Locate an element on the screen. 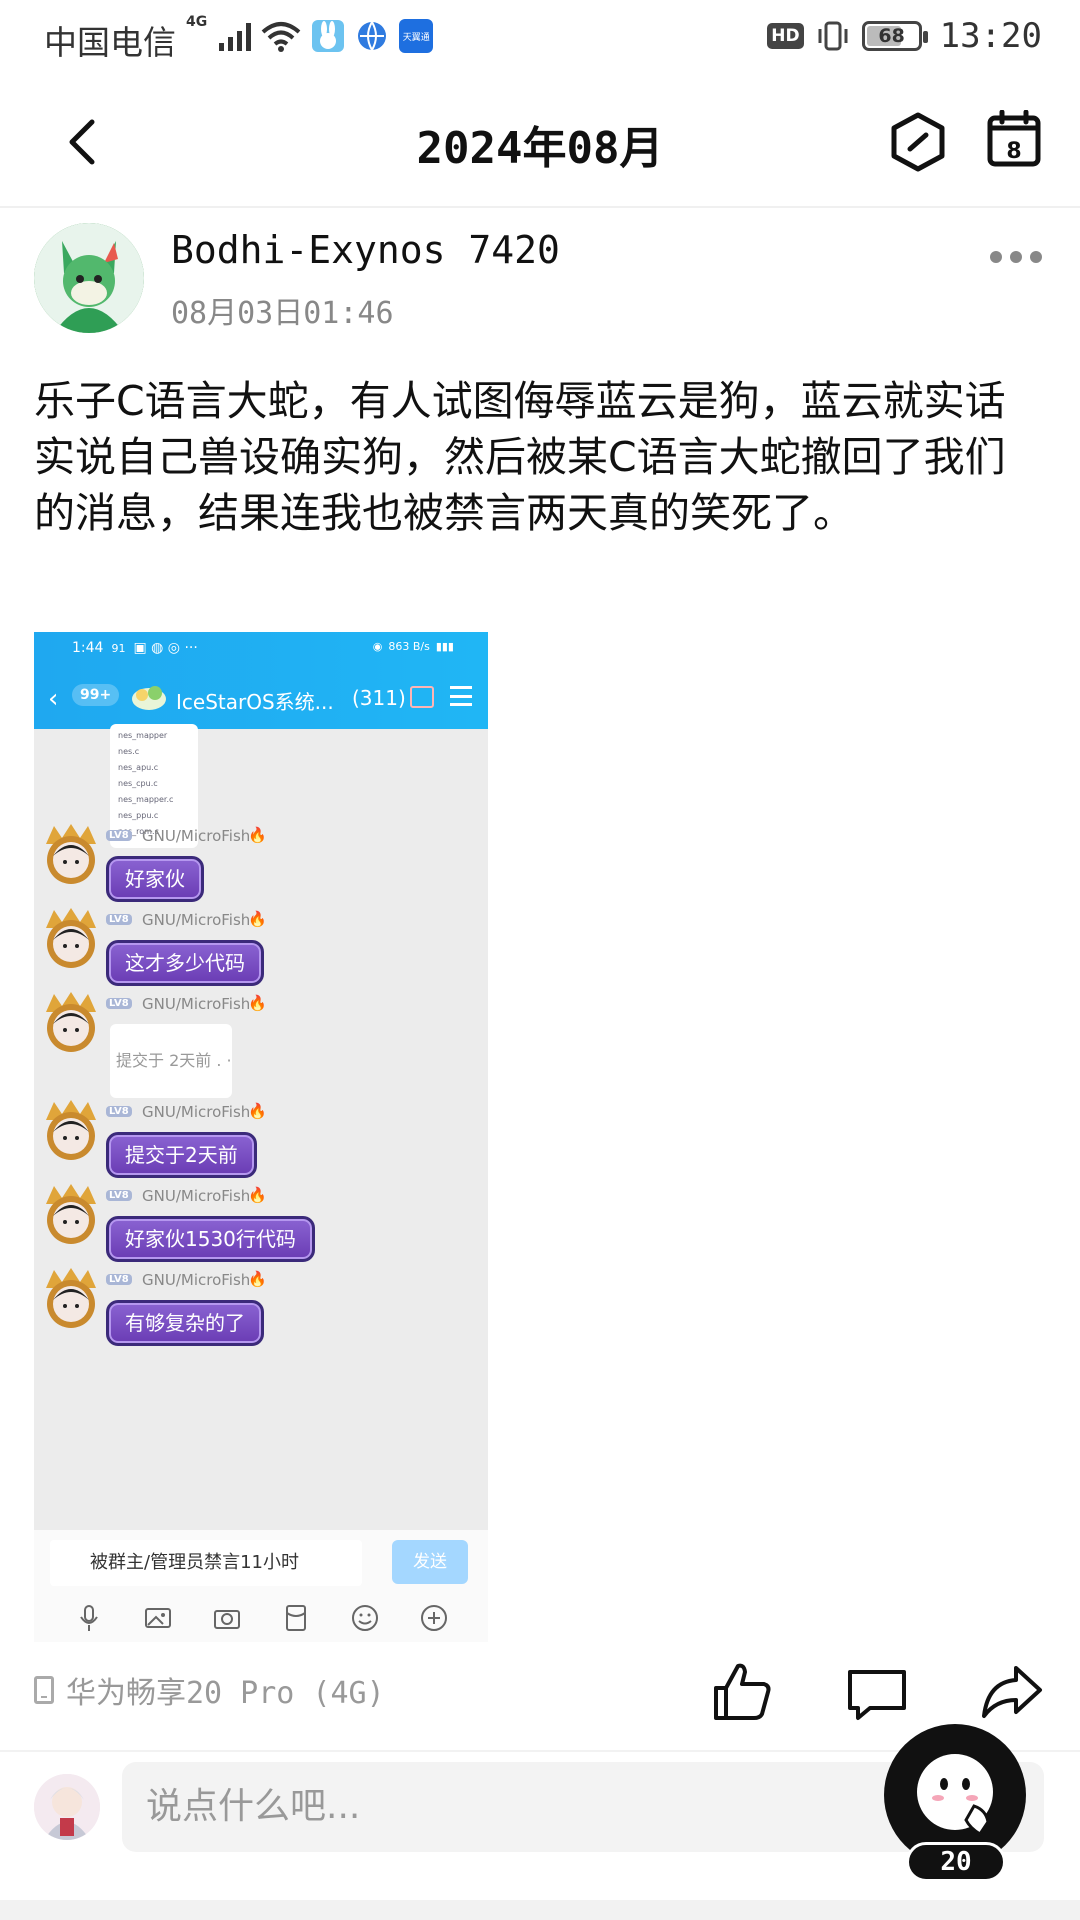 This screenshot has width=1080, height=1920. vibrate-icon is located at coordinates (833, 36).